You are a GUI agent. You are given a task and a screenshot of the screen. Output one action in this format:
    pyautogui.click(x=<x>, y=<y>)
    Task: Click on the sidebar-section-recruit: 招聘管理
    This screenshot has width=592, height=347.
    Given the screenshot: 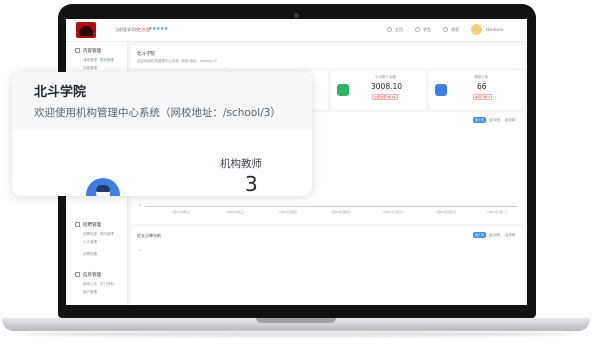 What is the action you would take?
    pyautogui.click(x=92, y=225)
    